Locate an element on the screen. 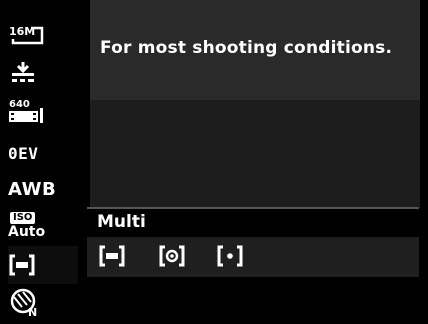 This screenshot has height=324, width=428. iso-icon: ISO Auto is located at coordinates (27, 227).